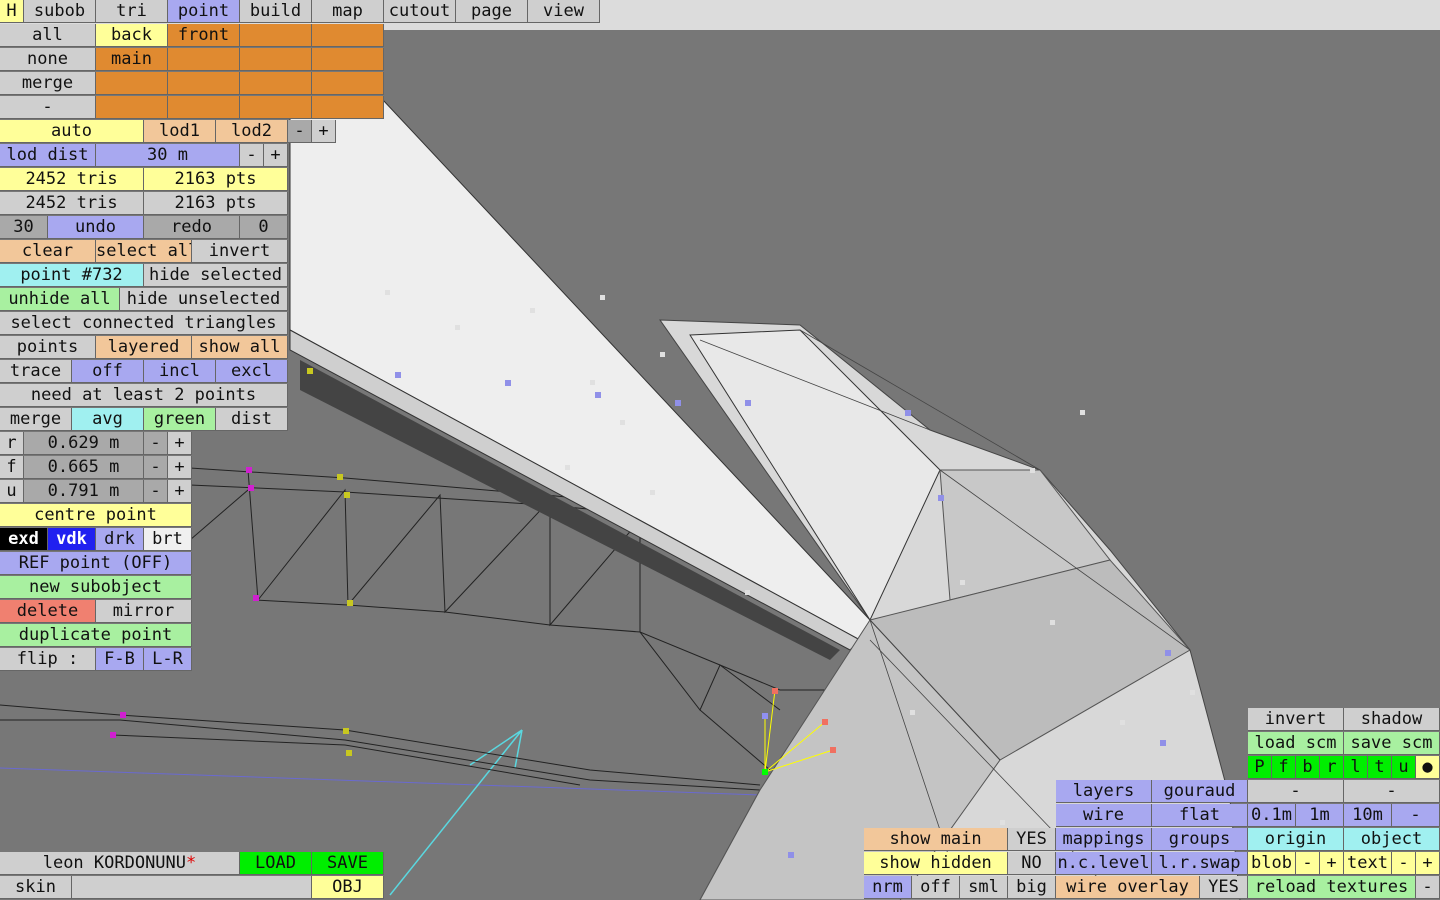  Describe the element at coordinates (204, 11) in the screenshot. I see `menu-point: point` at that location.